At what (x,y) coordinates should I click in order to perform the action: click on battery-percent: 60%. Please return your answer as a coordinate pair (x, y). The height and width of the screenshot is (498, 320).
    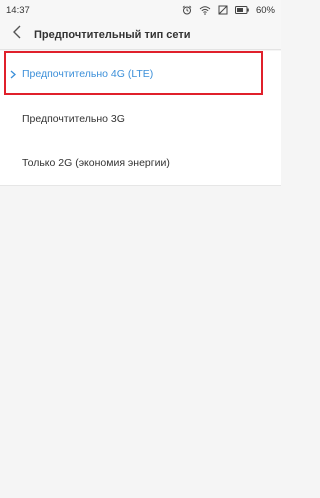
    Looking at the image, I should click on (265, 10).